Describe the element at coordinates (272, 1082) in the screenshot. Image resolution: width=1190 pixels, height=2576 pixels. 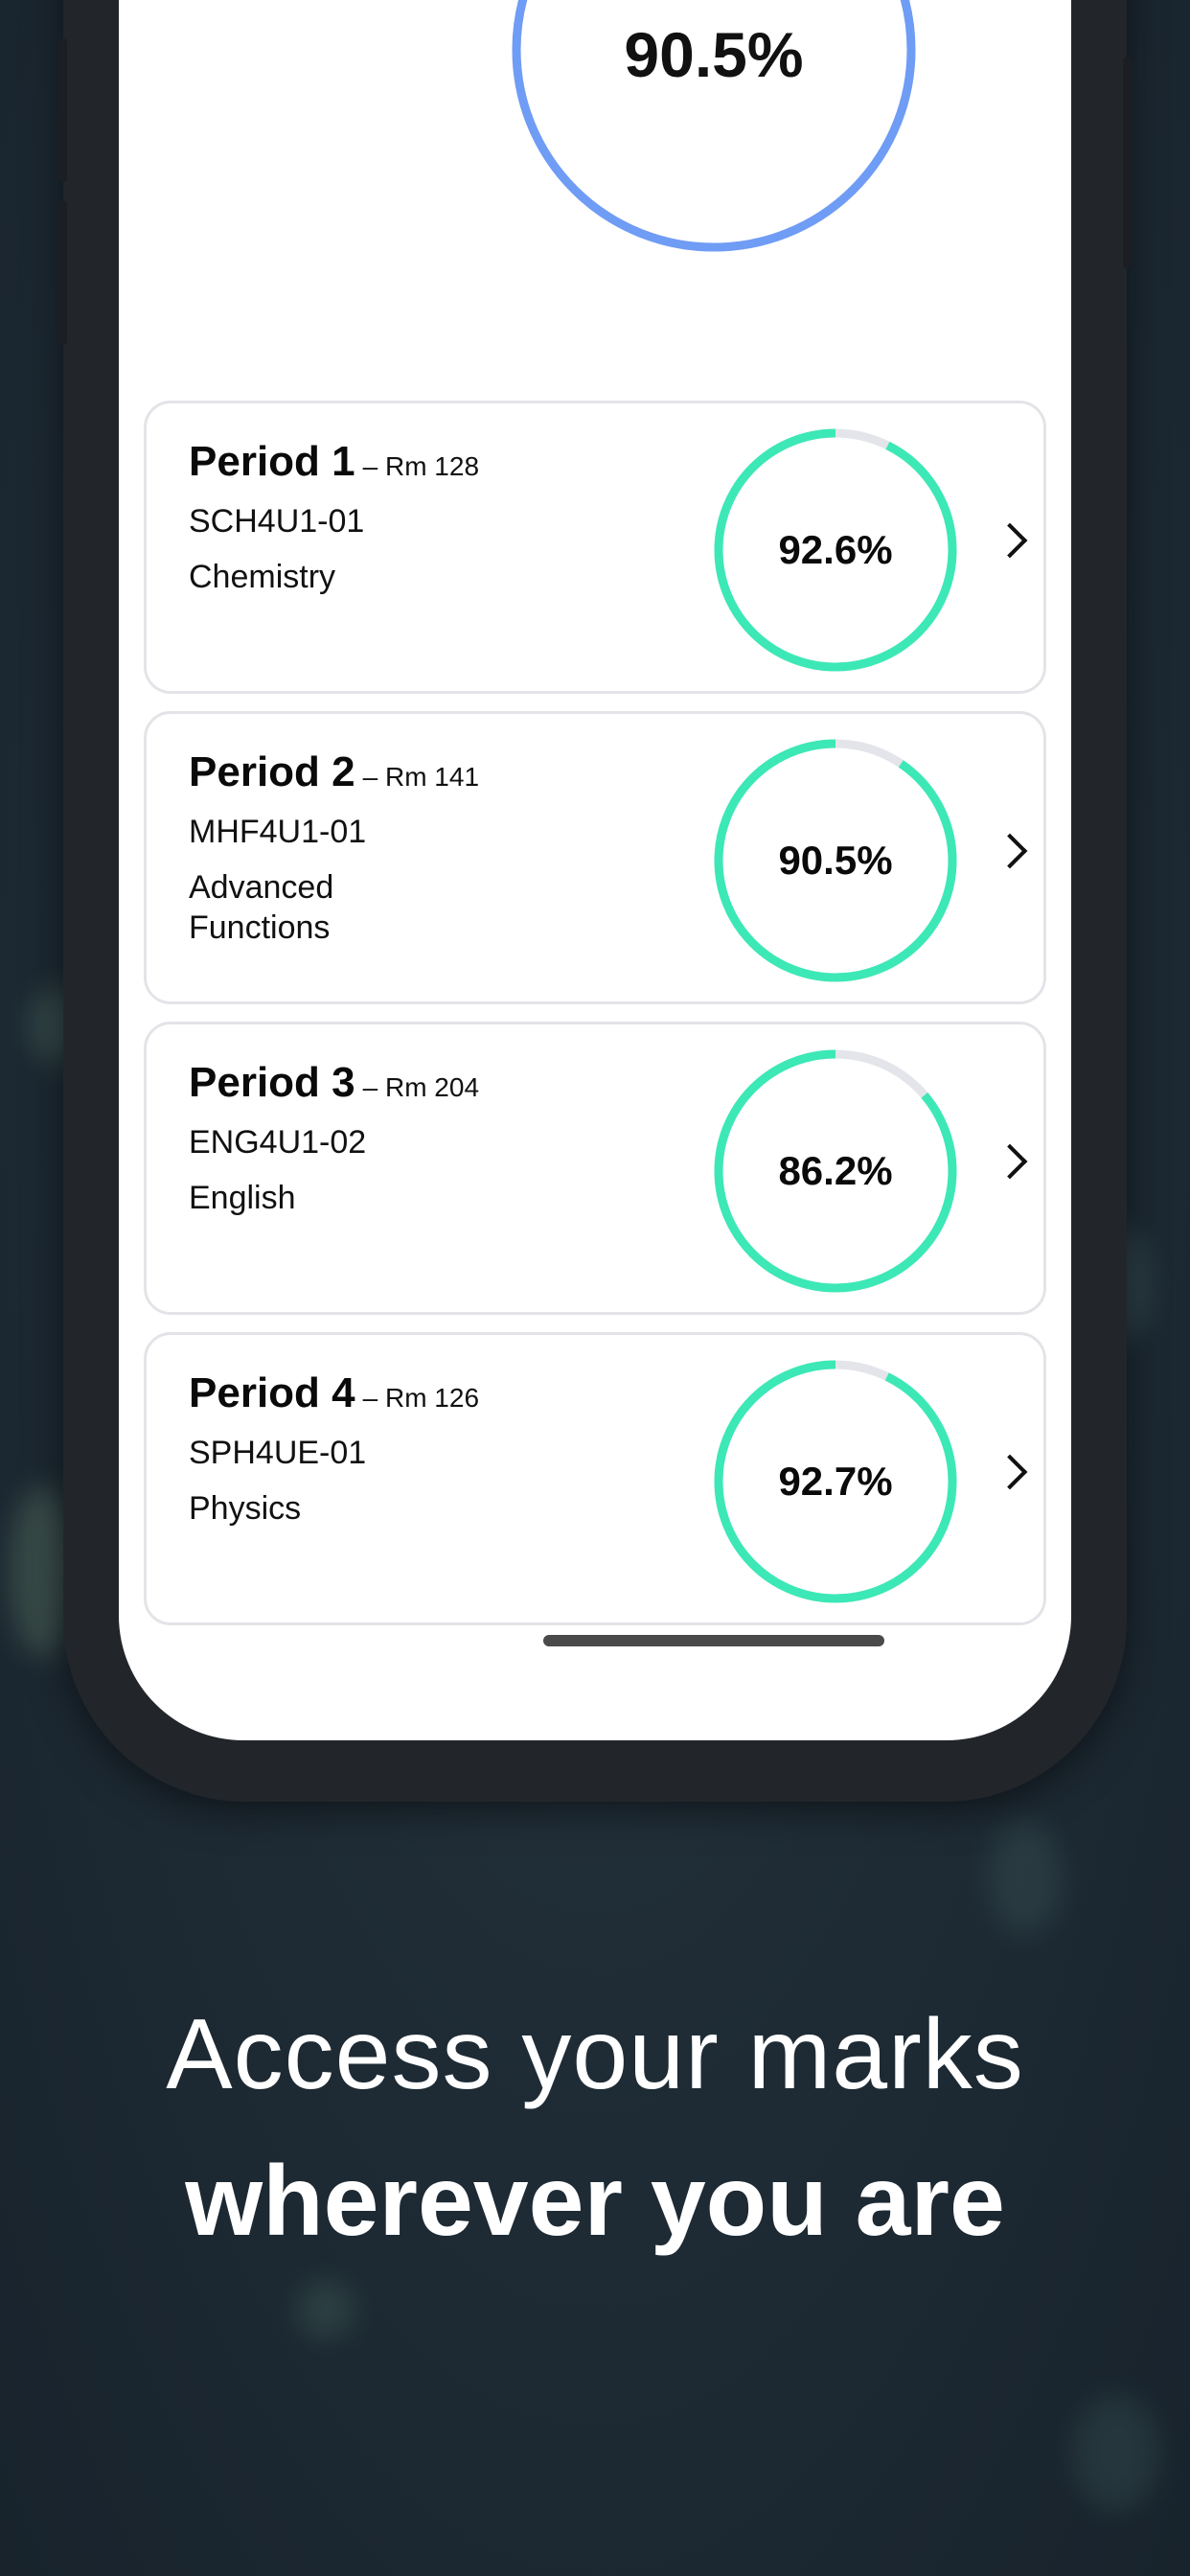
I see `course-period: Period 3` at that location.